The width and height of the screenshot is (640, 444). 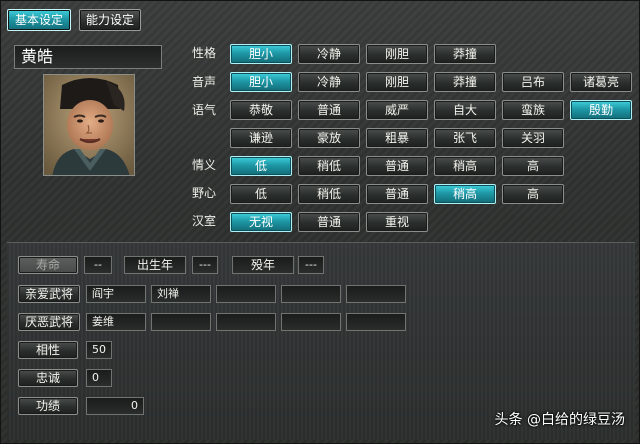 What do you see at coordinates (261, 138) in the screenshot?
I see `tone-option-modest: 谦逊` at bounding box center [261, 138].